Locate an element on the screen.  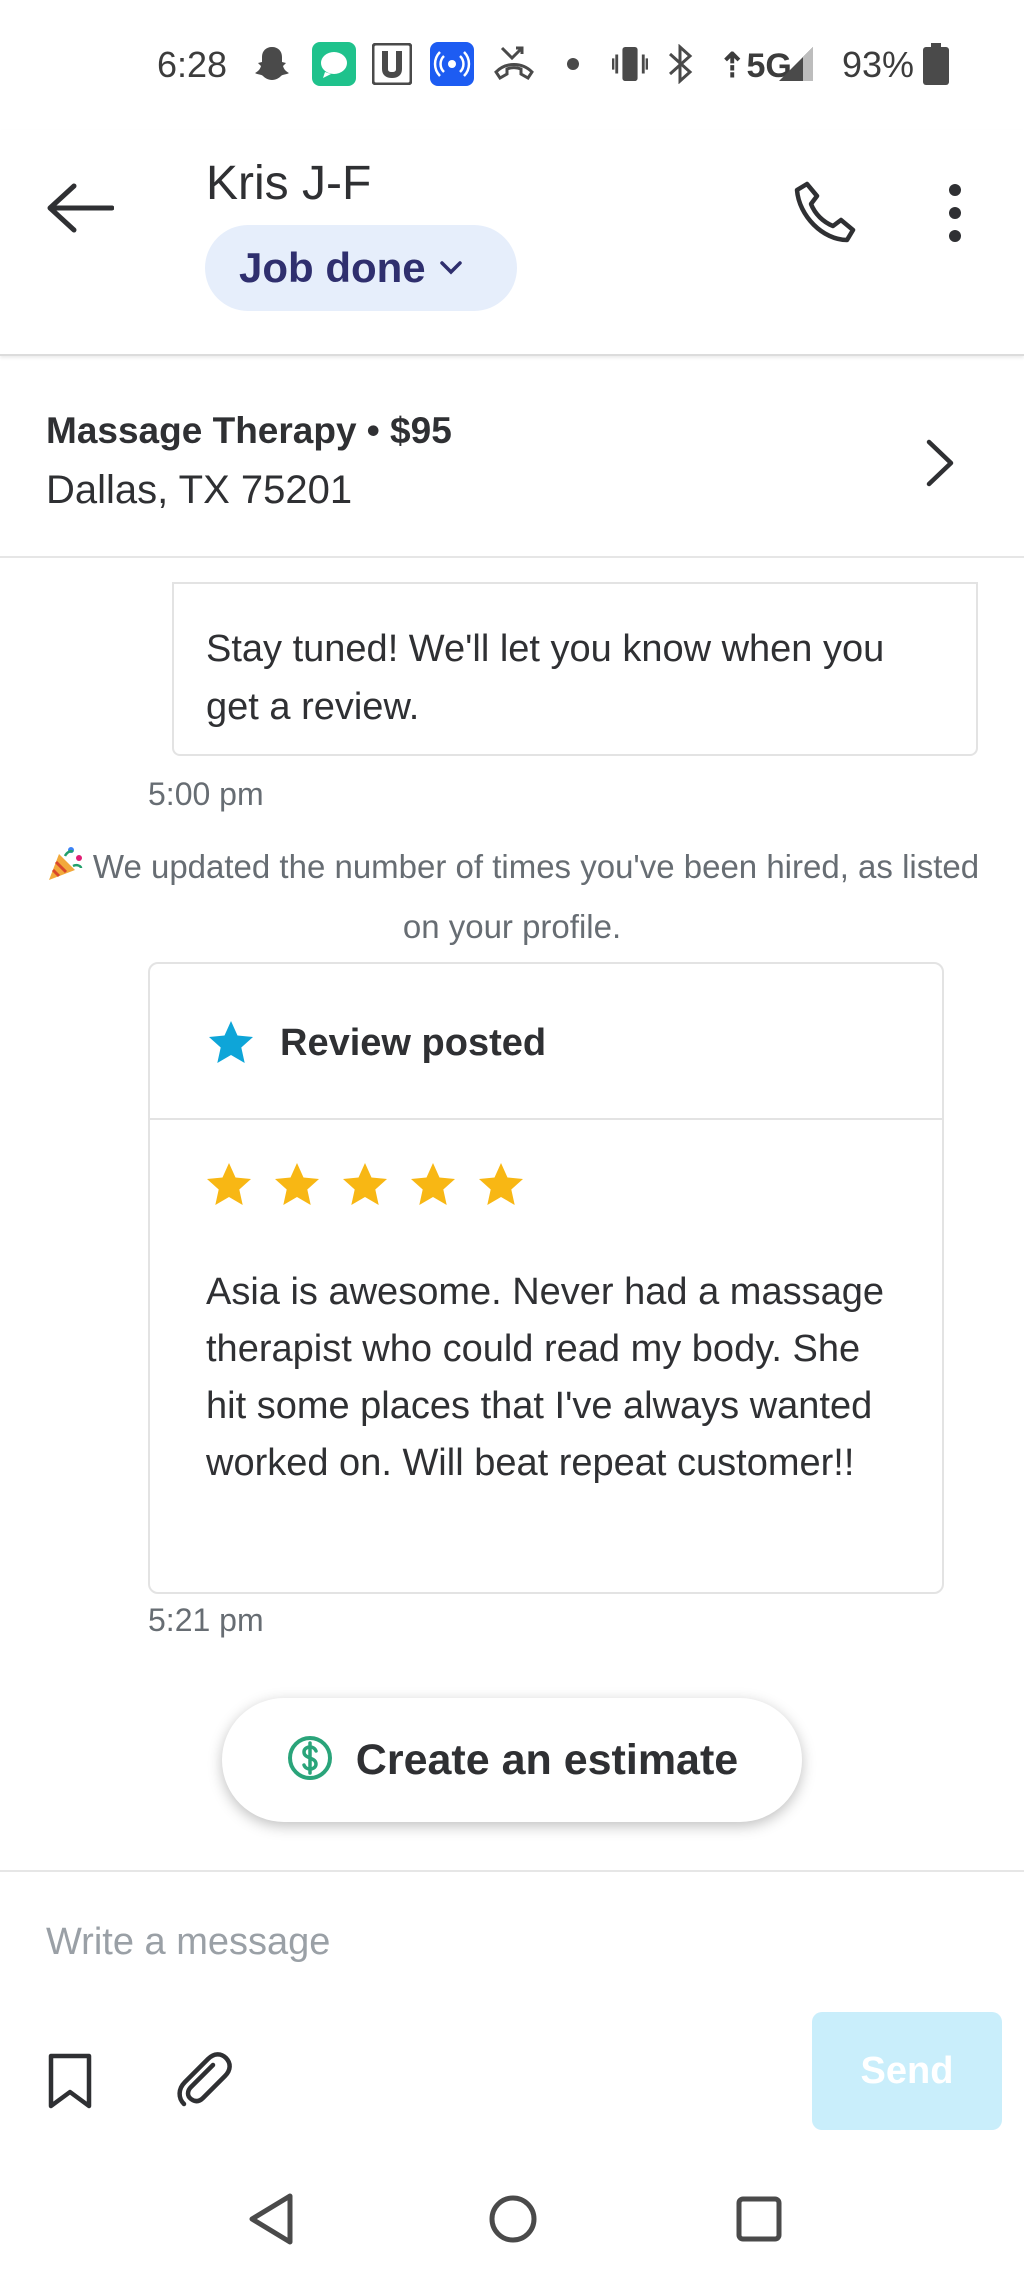
job-title: Massage Therapy • $95 is located at coordinates (249, 430).